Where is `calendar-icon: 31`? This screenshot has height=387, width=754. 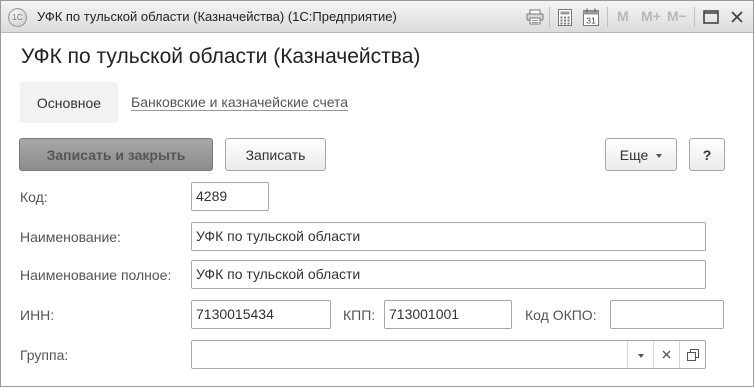
calendar-icon: 31 is located at coordinates (591, 17).